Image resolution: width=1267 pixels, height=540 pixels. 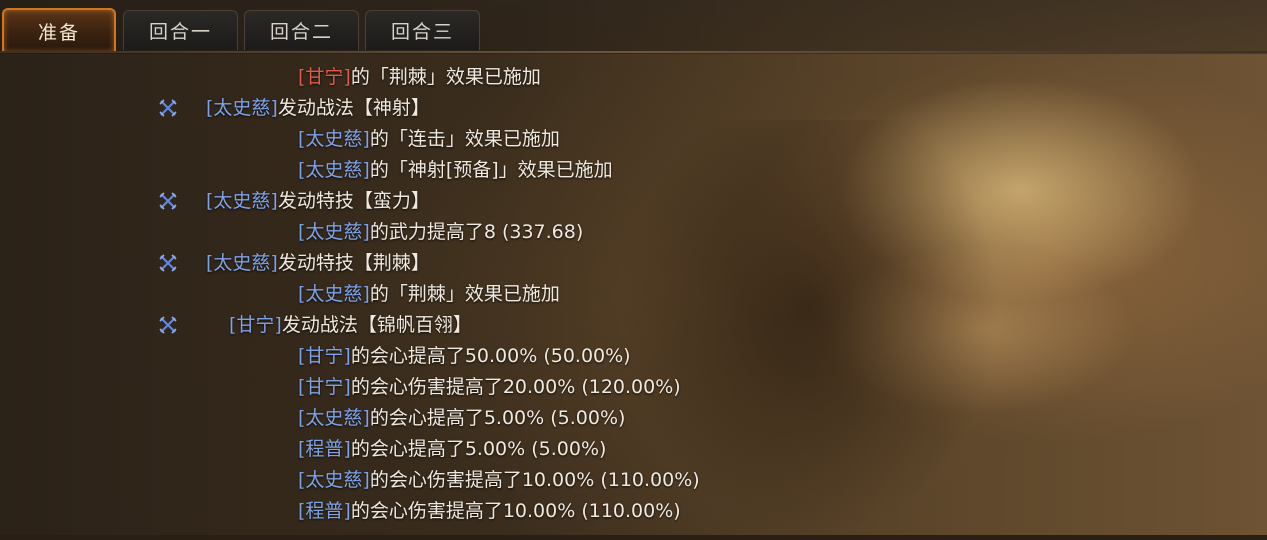 What do you see at coordinates (353, 263) in the screenshot?
I see `log-text: 发动特技【荆棘】` at bounding box center [353, 263].